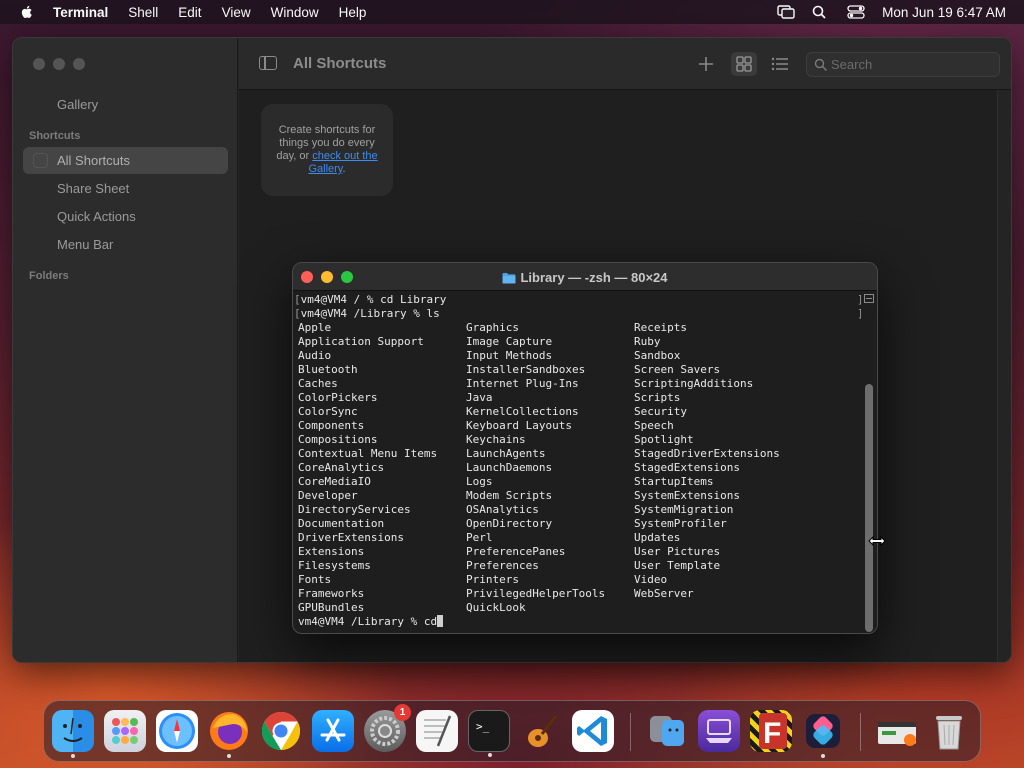 The image size is (1024, 768). I want to click on terminal-titlebar: Library — -zsh — 80×24, so click(585, 277).